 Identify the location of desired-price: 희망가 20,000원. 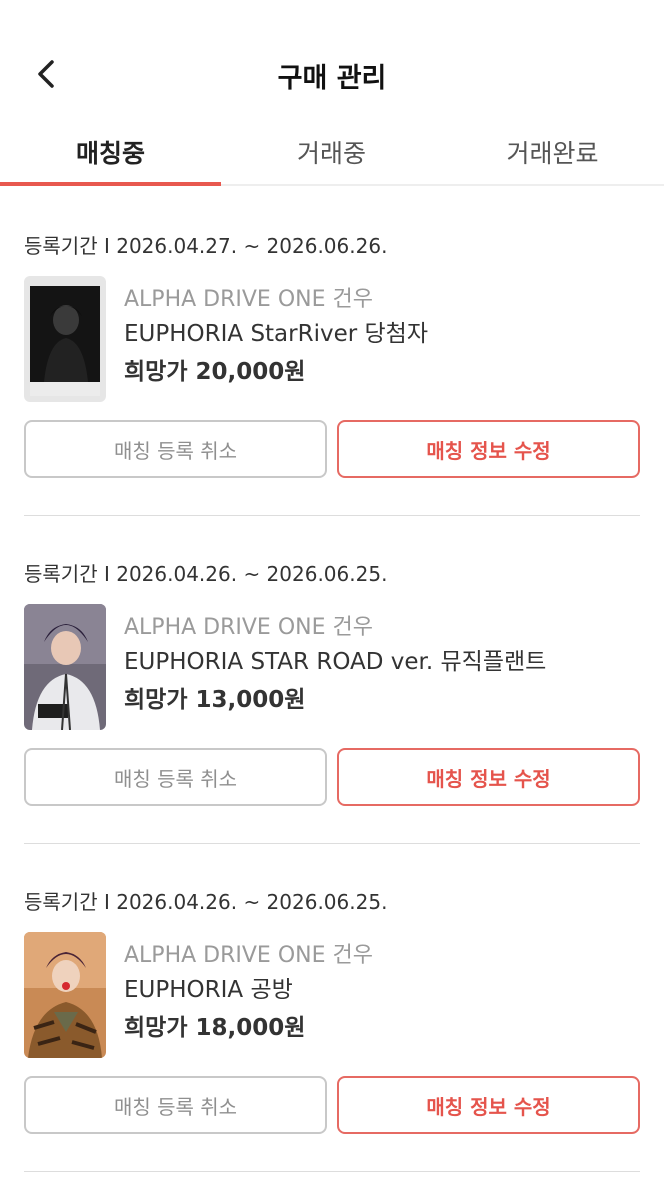
(215, 372).